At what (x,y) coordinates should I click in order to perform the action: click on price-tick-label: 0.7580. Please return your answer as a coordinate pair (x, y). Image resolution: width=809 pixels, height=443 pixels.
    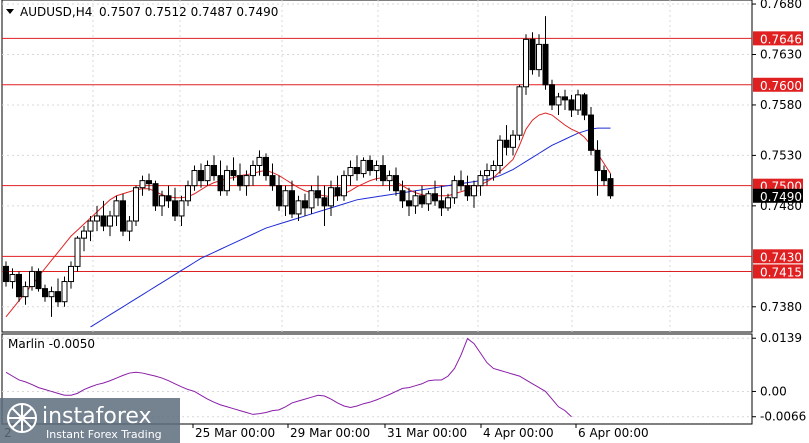
    Looking at the image, I should click on (781, 105).